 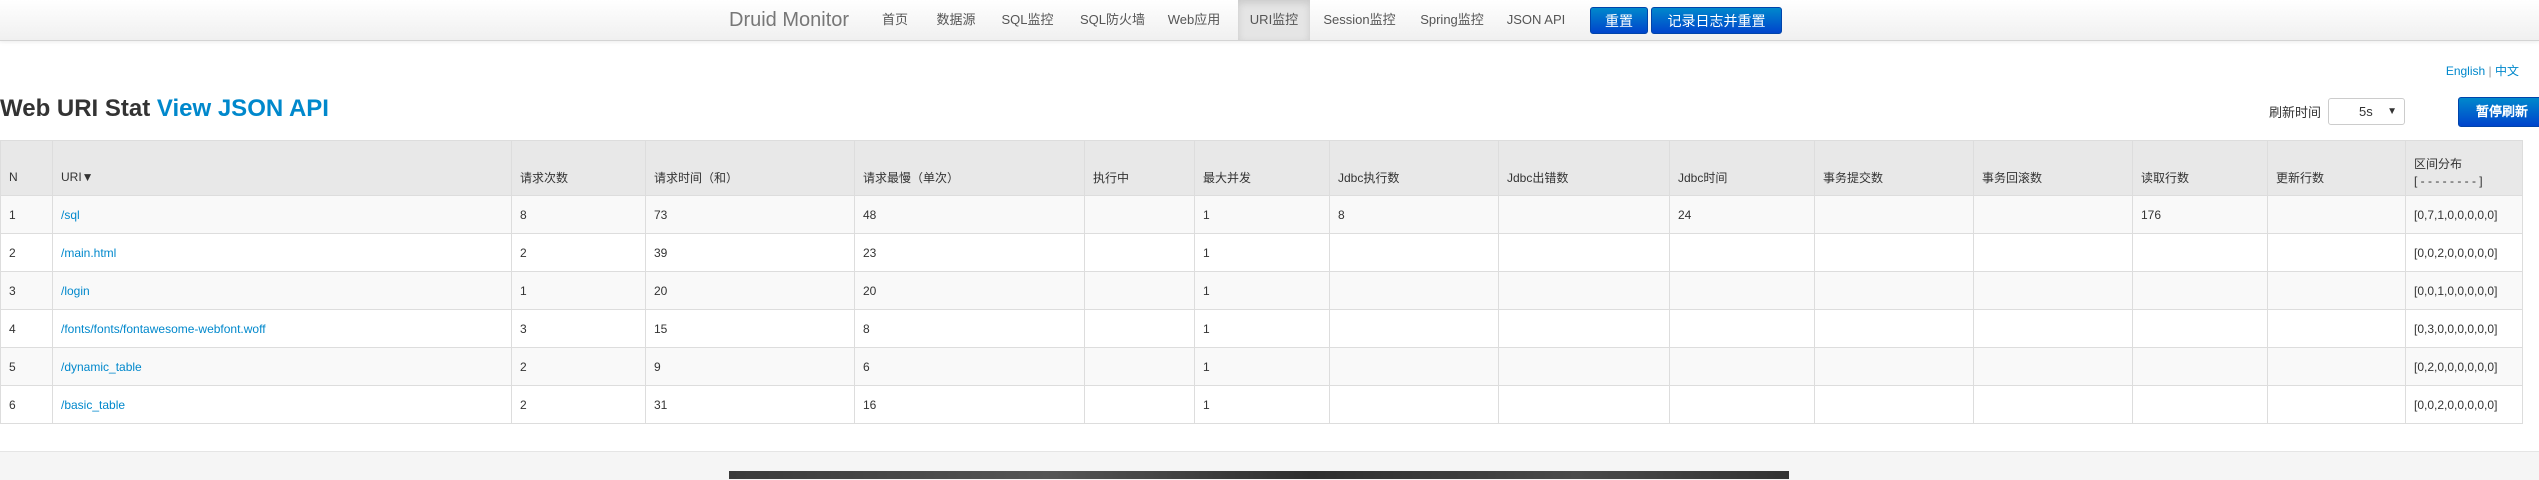 I want to click on col-header-request-time-sum: 请求时间（和）, so click(x=750, y=168).